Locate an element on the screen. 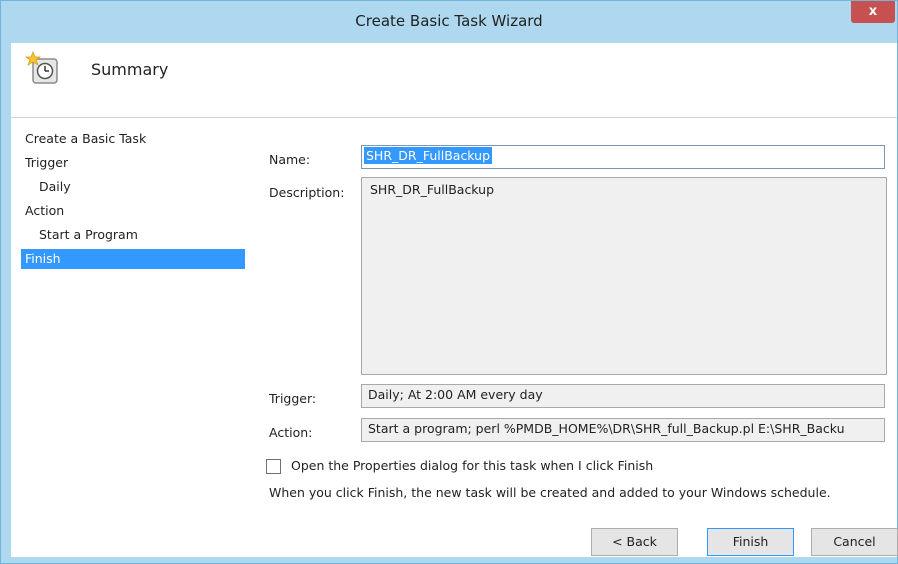  name-label: Name: is located at coordinates (290, 159).